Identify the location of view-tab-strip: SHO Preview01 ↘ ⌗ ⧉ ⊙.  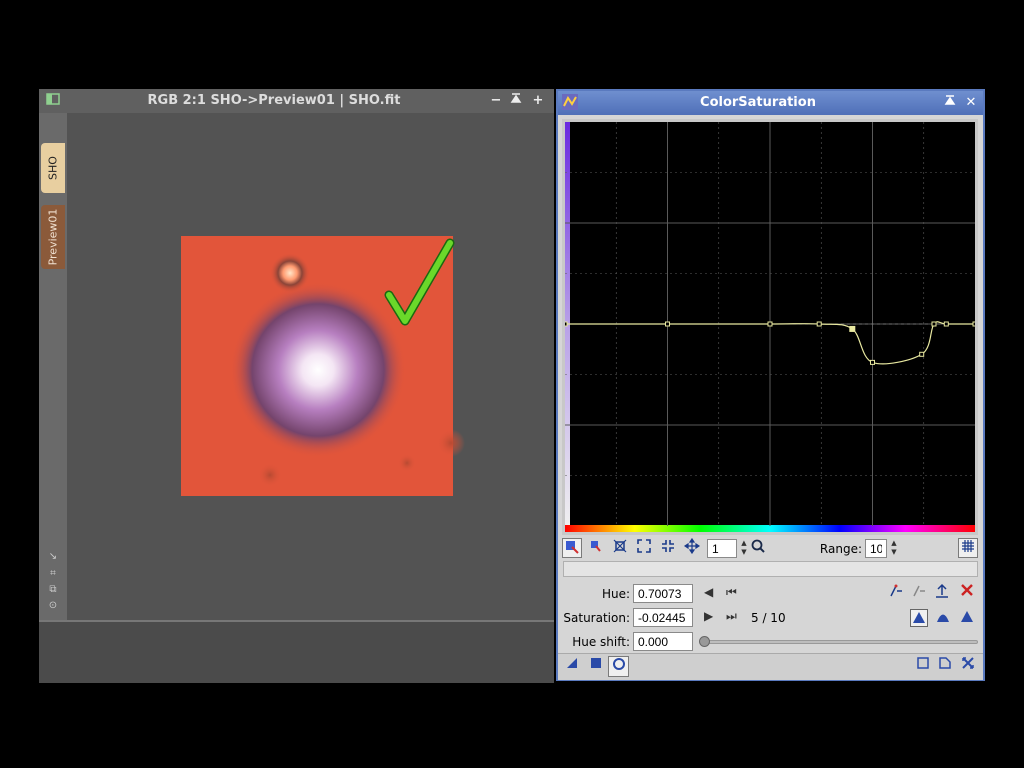
(53, 366).